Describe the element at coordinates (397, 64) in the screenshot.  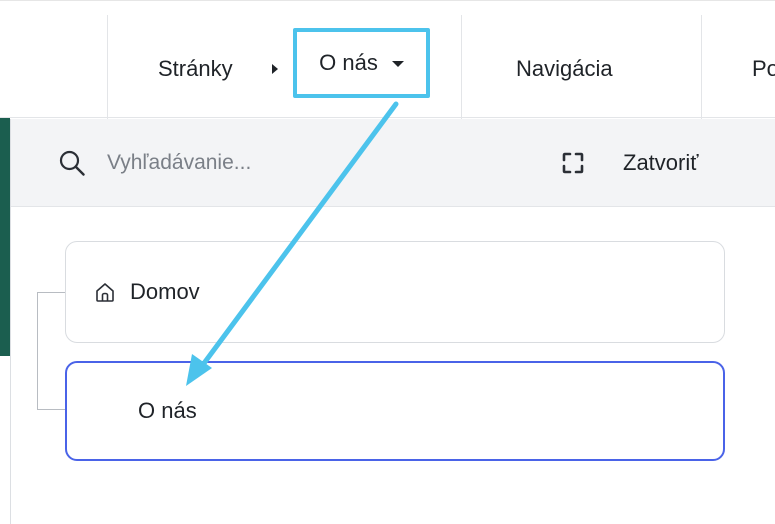
I see `caret-down-icon` at that location.